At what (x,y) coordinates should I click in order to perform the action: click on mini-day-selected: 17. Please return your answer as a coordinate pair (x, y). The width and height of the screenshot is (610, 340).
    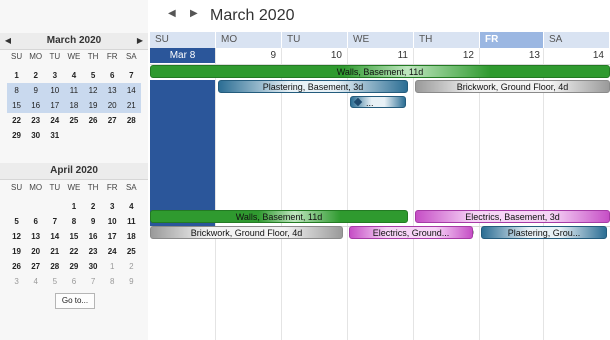
    Looking at the image, I should click on (55, 105).